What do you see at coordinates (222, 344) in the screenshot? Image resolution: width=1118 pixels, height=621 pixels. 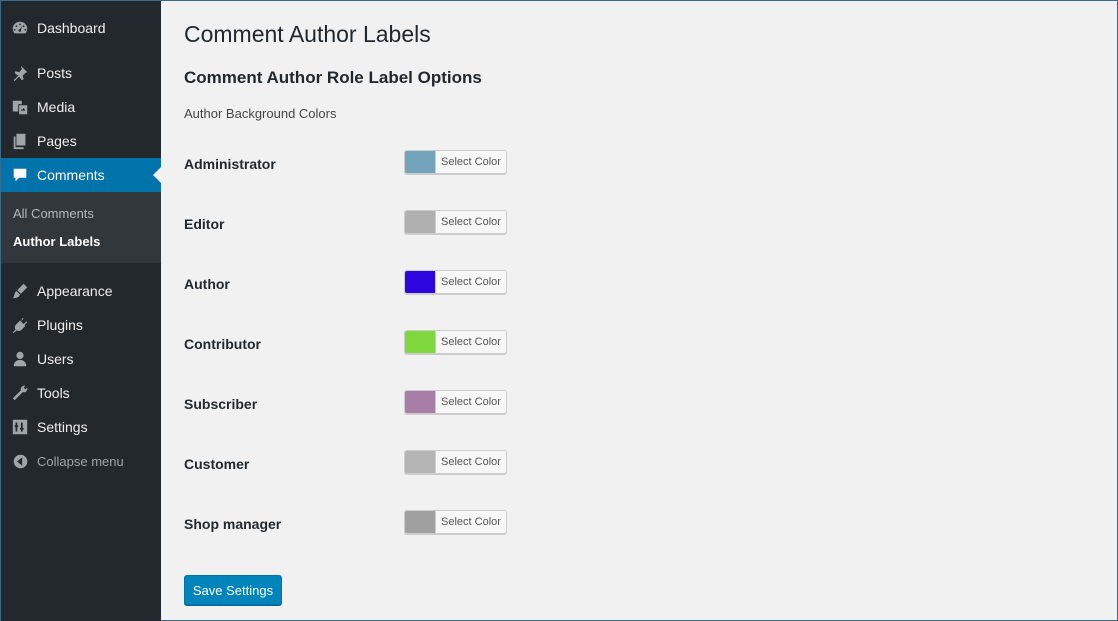 I see `role-label: Contributor` at bounding box center [222, 344].